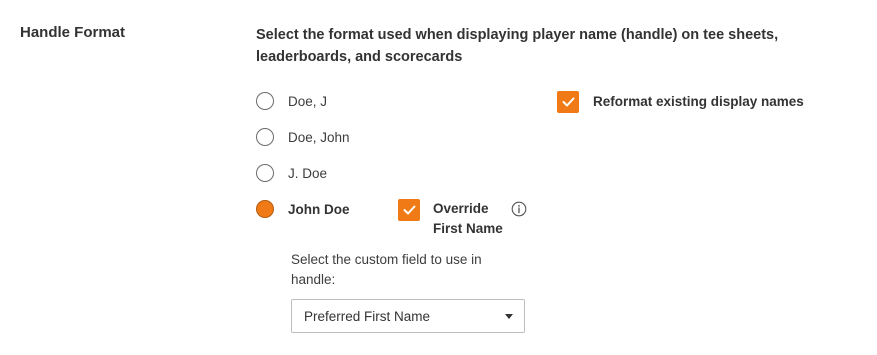 This screenshot has height=355, width=877. Describe the element at coordinates (473, 219) in the screenshot. I see `override-first-name-label: Override First Name` at that location.